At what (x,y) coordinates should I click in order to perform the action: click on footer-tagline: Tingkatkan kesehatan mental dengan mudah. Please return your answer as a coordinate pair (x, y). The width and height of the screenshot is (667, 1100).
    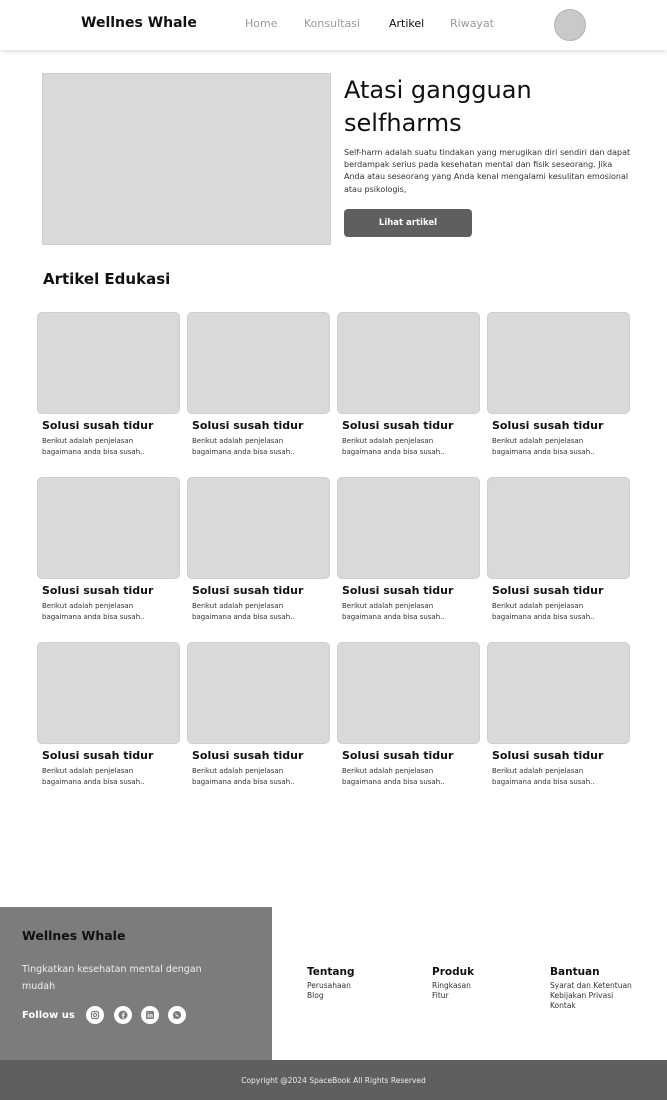
    Looking at the image, I should click on (112, 978).